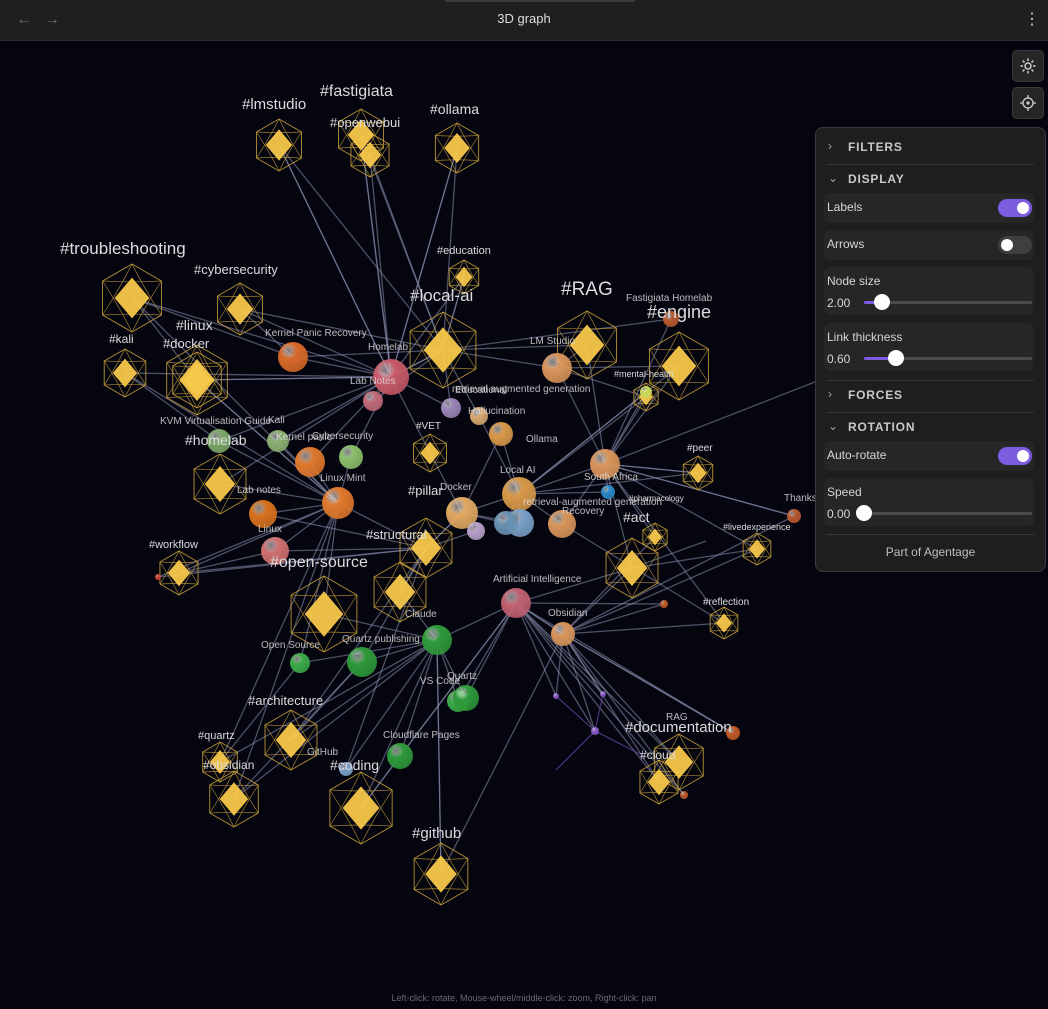  Describe the element at coordinates (857, 455) in the screenshot. I see `auto-rotate-label: Auto-rotate` at that location.